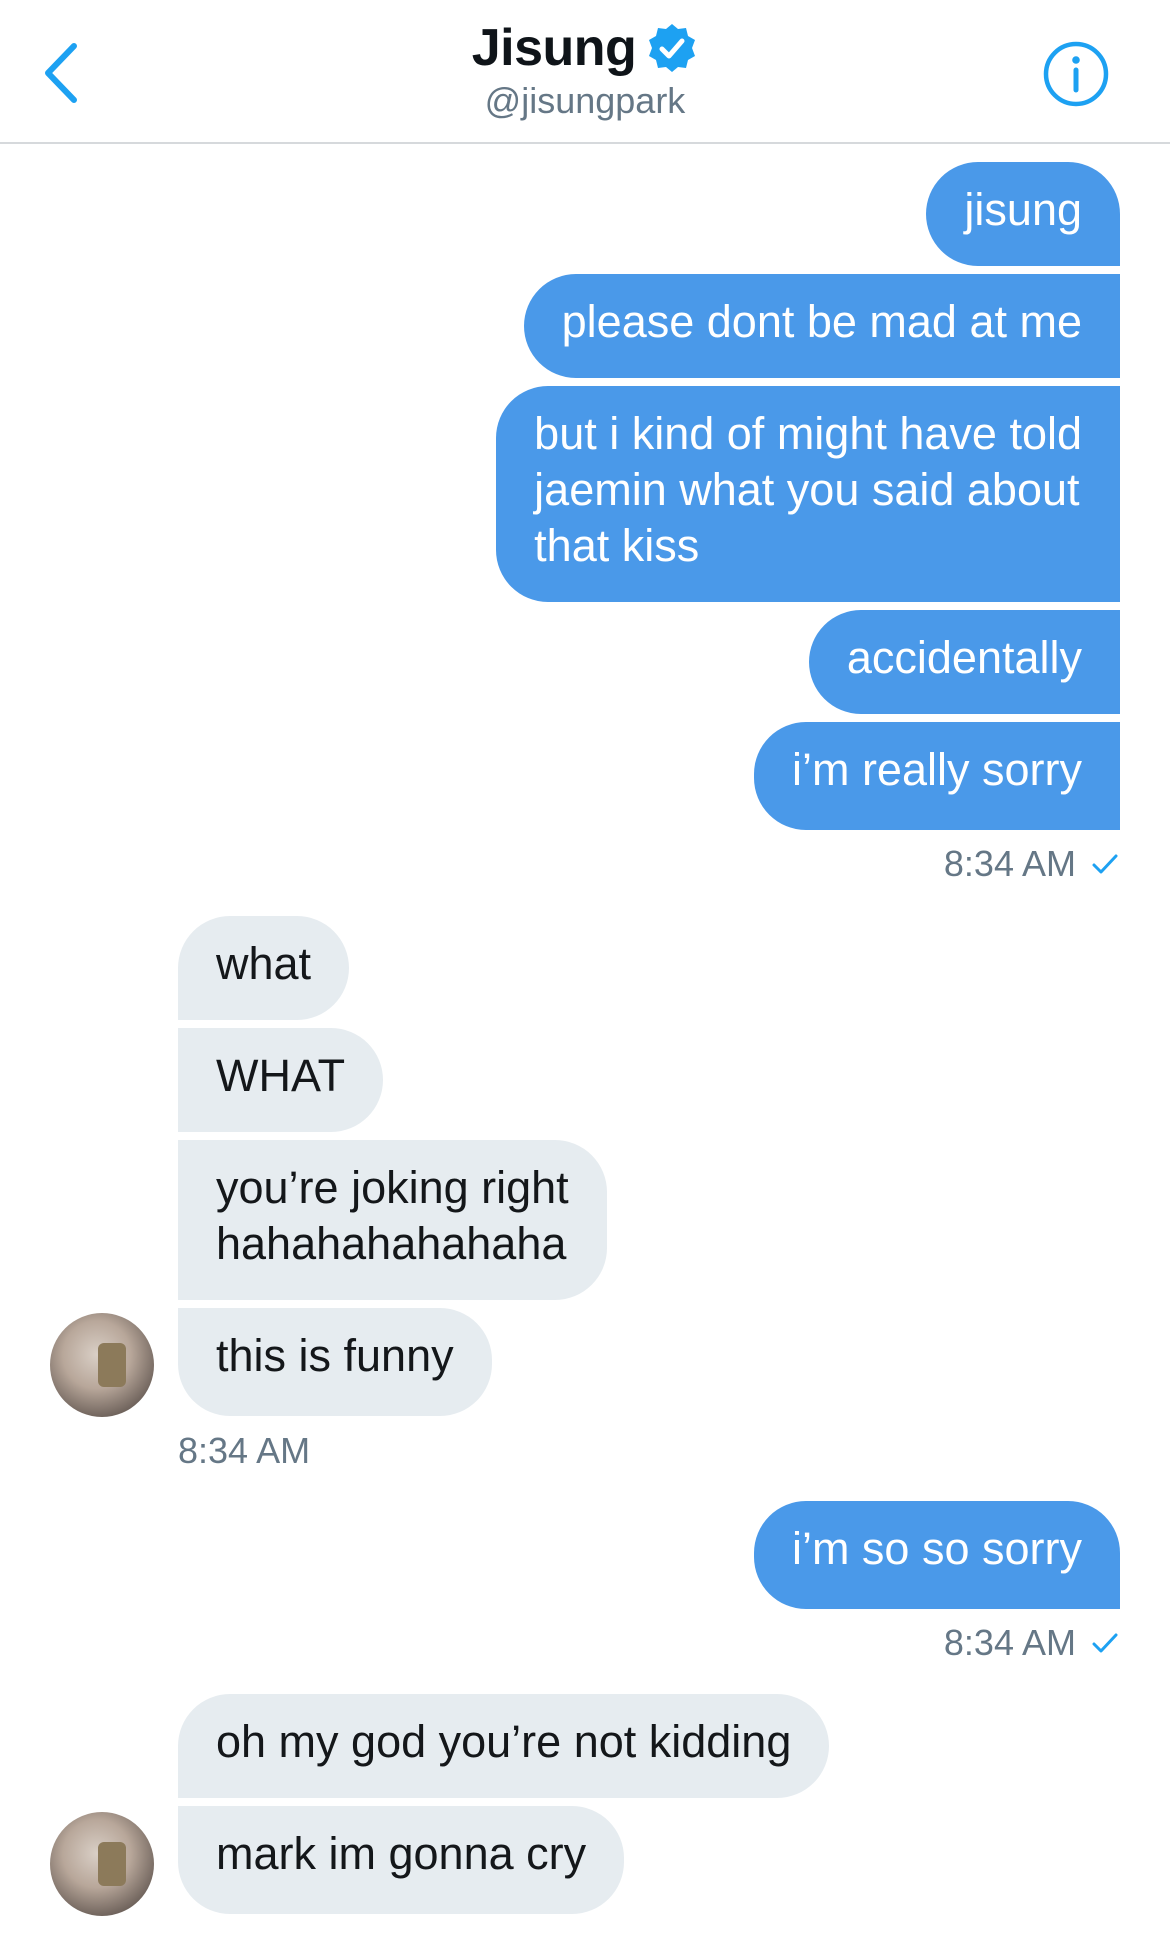  What do you see at coordinates (504, 1746) in the screenshot?
I see `received-message: oh my god you’re not kidding` at bounding box center [504, 1746].